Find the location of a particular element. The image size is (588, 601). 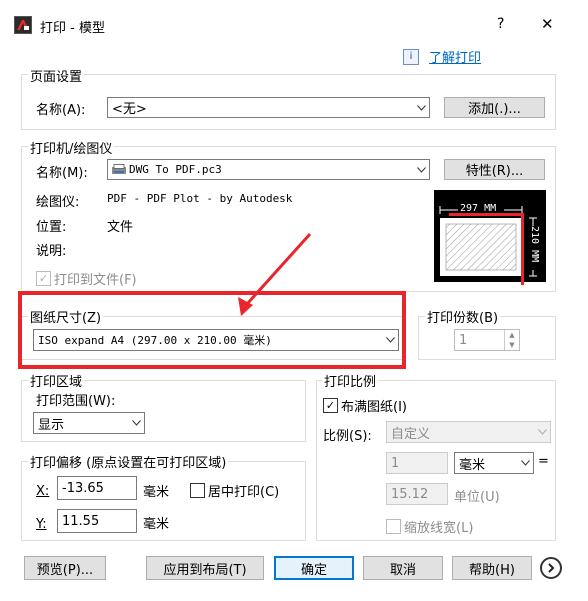

chevron-right-icon is located at coordinates (551, 568).